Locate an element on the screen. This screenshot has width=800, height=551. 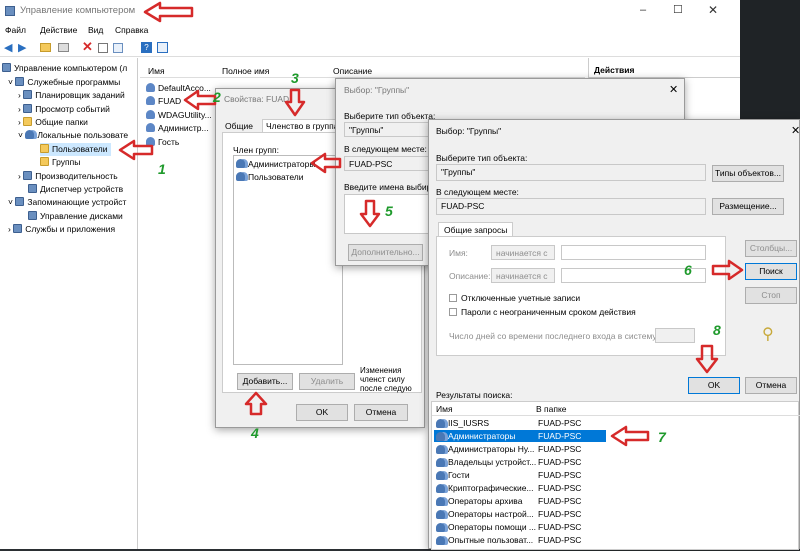
computer-icon is located at coordinates (6, 67).